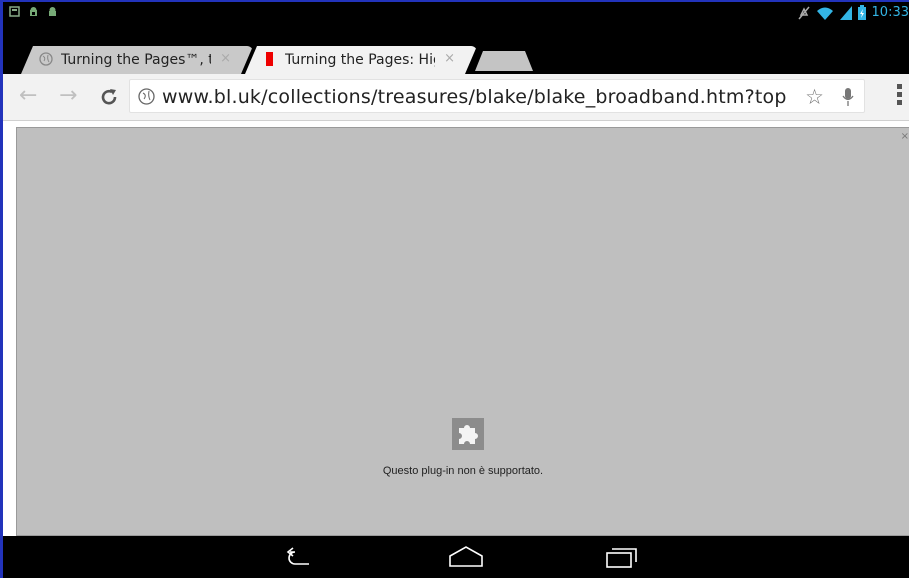 Image resolution: width=909 pixels, height=578 pixels. I want to click on notification-icon, so click(14, 11).